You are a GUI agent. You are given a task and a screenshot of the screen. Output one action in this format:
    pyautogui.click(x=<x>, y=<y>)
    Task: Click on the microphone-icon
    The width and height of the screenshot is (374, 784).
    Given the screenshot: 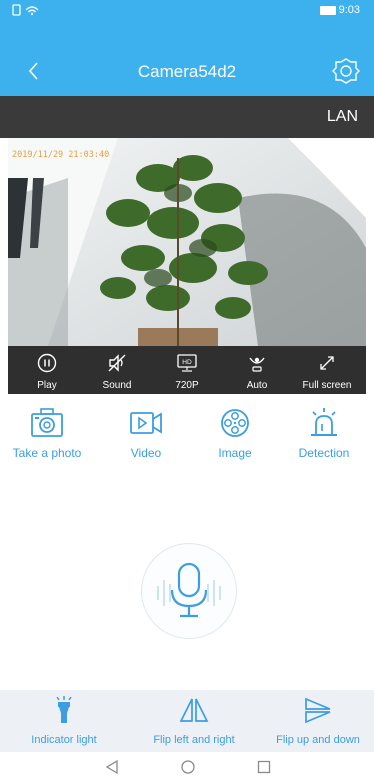 What is the action you would take?
    pyautogui.click(x=189, y=590)
    